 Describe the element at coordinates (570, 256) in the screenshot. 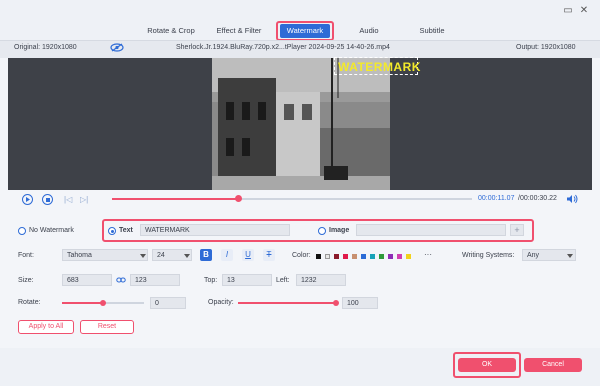

I see `writing-systems-chevron-down-icon` at that location.